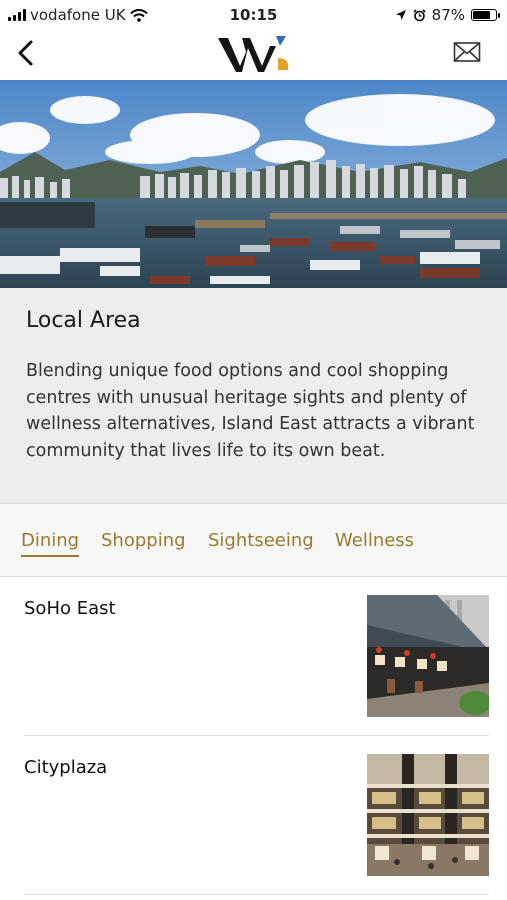 This screenshot has height=900, width=507. I want to click on envelope-icon, so click(467, 52).